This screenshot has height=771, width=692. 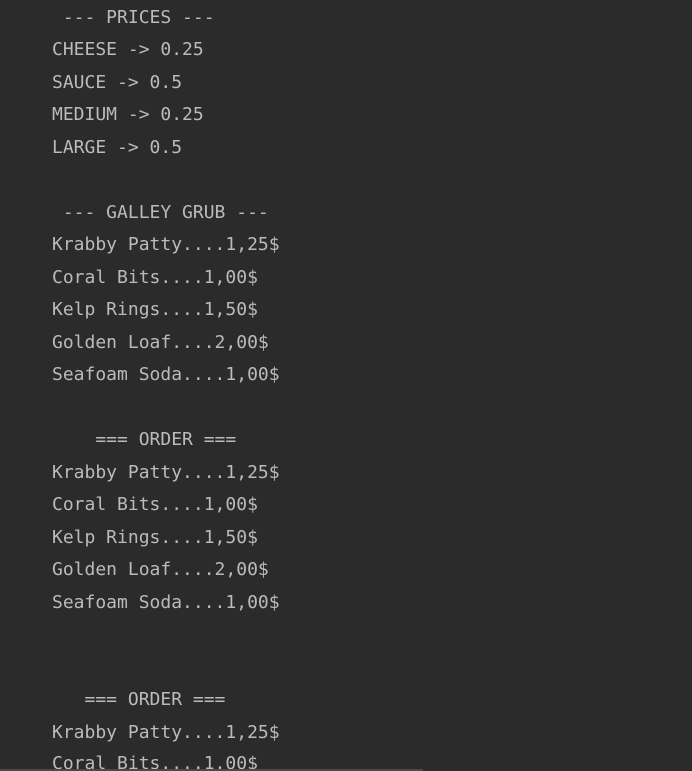 I want to click on console-line: --- GALLEY GRUB ---, so click(x=160, y=212).